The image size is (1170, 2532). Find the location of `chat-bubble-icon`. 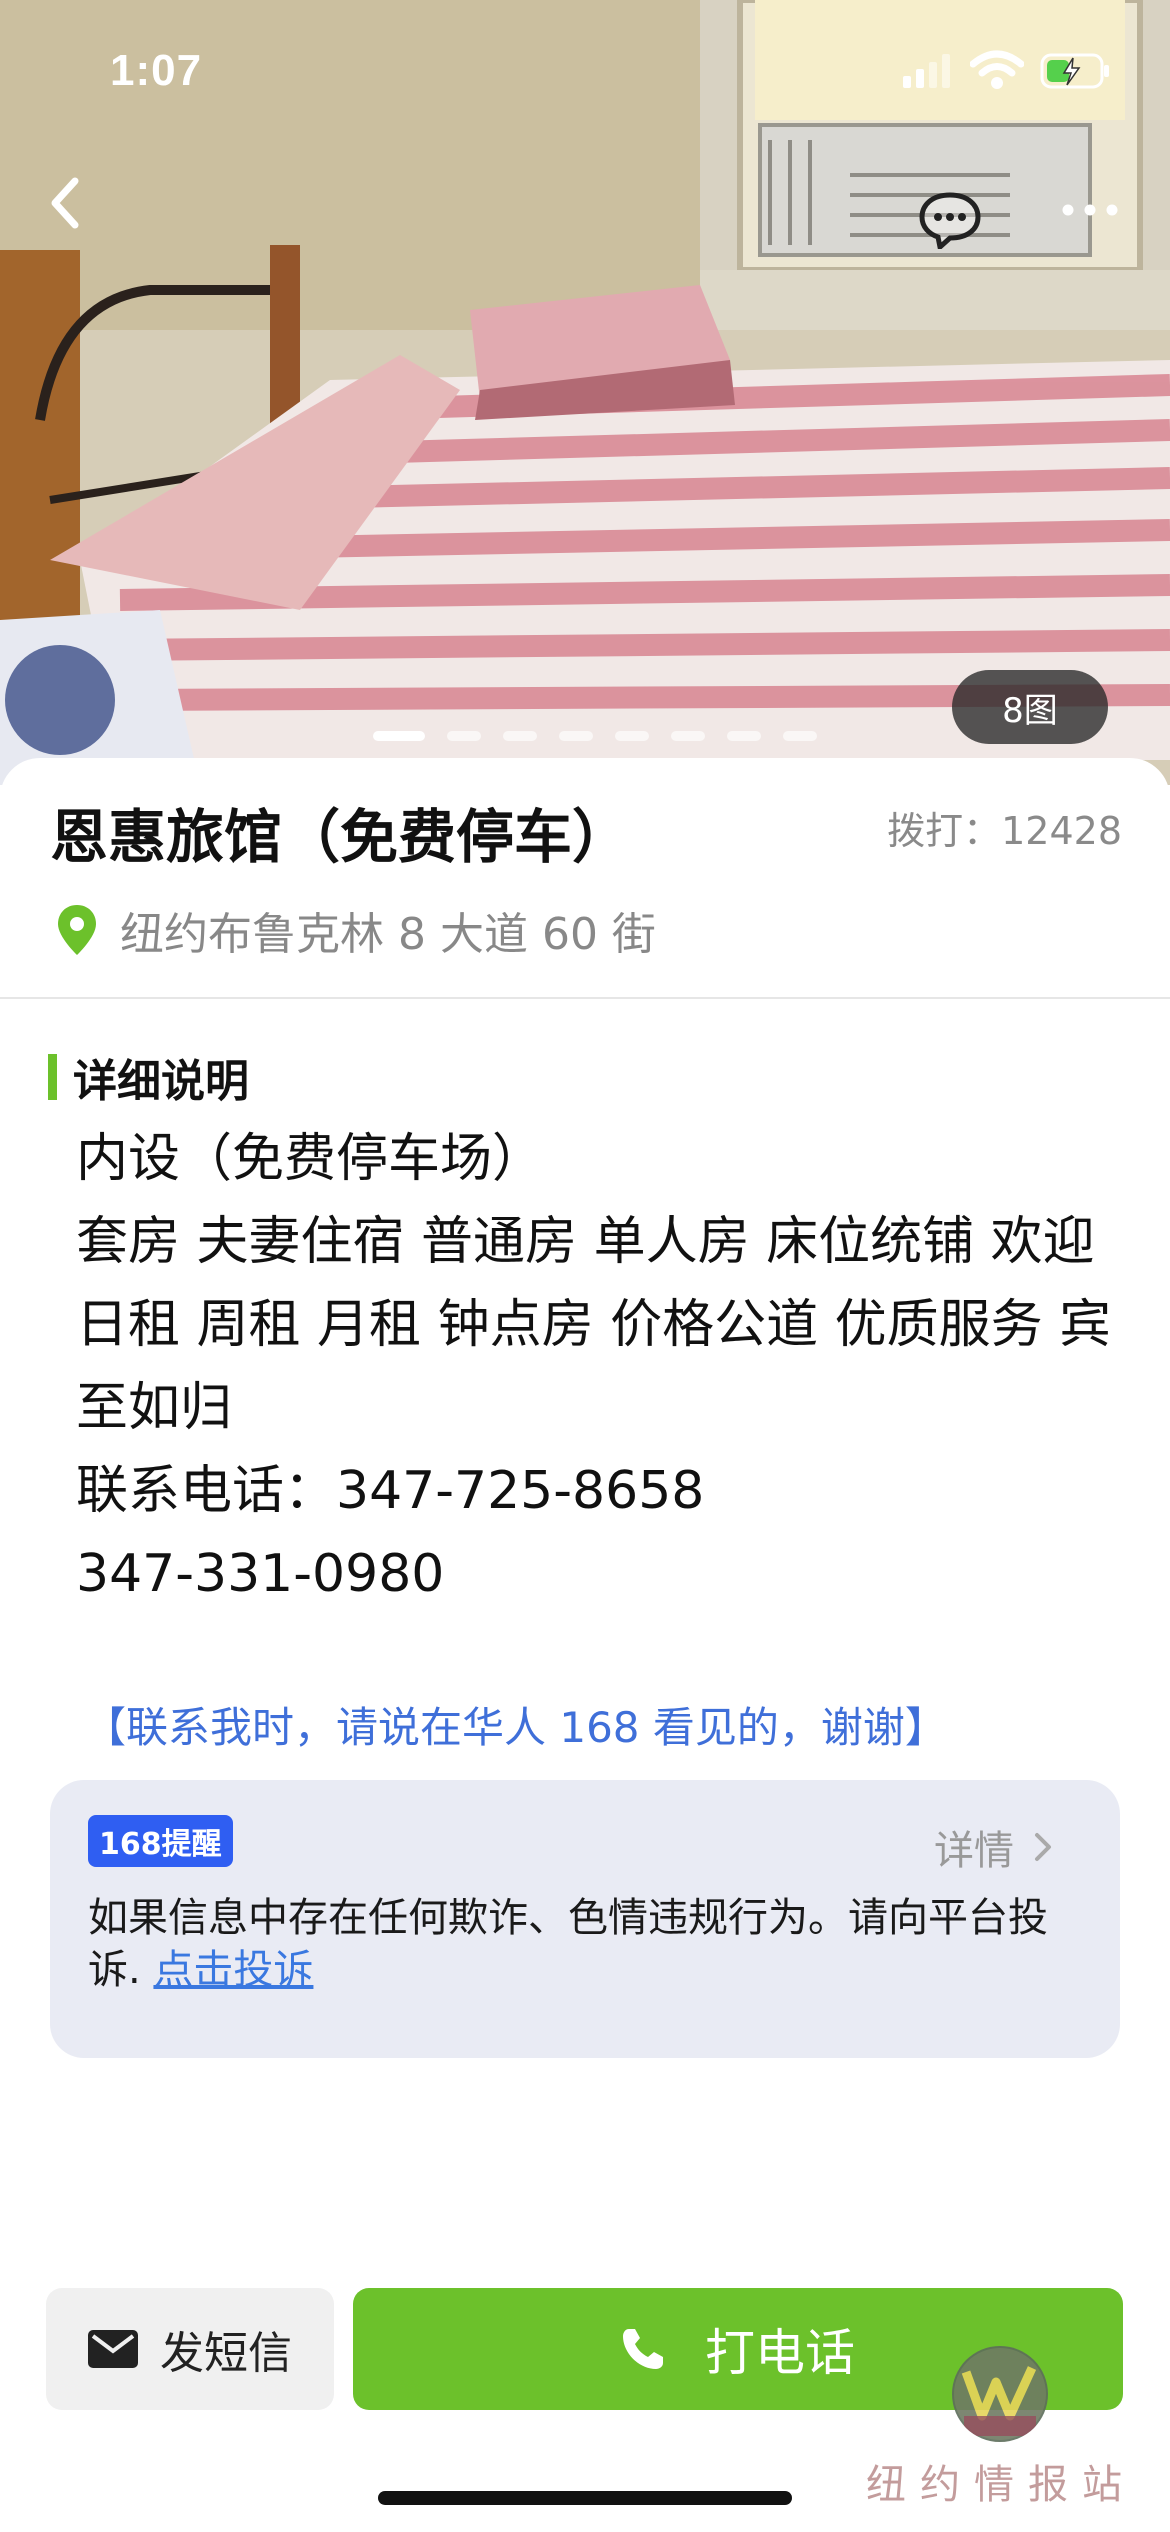

chat-bubble-icon is located at coordinates (950, 220).